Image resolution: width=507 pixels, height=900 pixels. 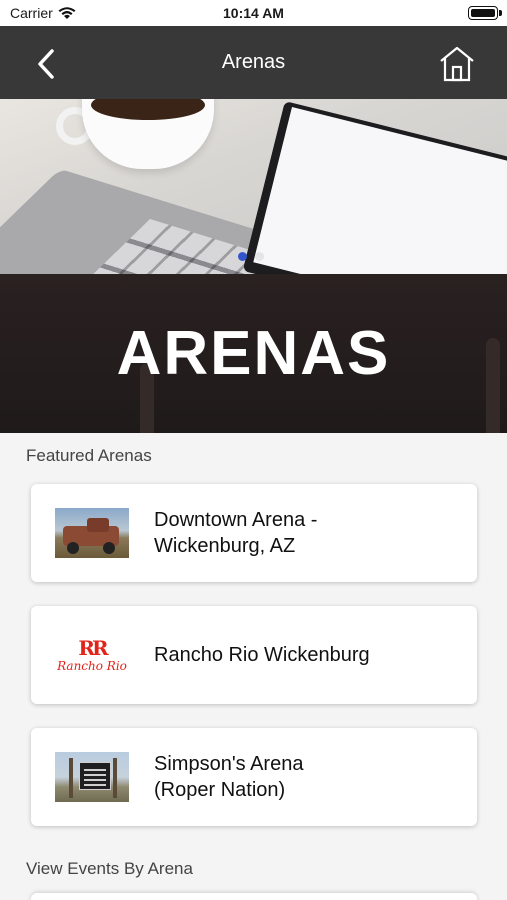 I want to click on arena-name: Downtown Arena - Wickenburg, AZ, so click(x=236, y=533).